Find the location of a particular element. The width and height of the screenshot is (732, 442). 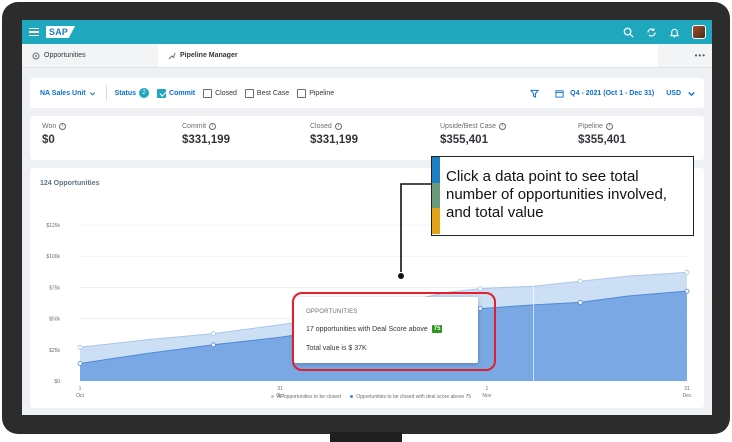

checkbox-closed: Closed is located at coordinates (220, 93).